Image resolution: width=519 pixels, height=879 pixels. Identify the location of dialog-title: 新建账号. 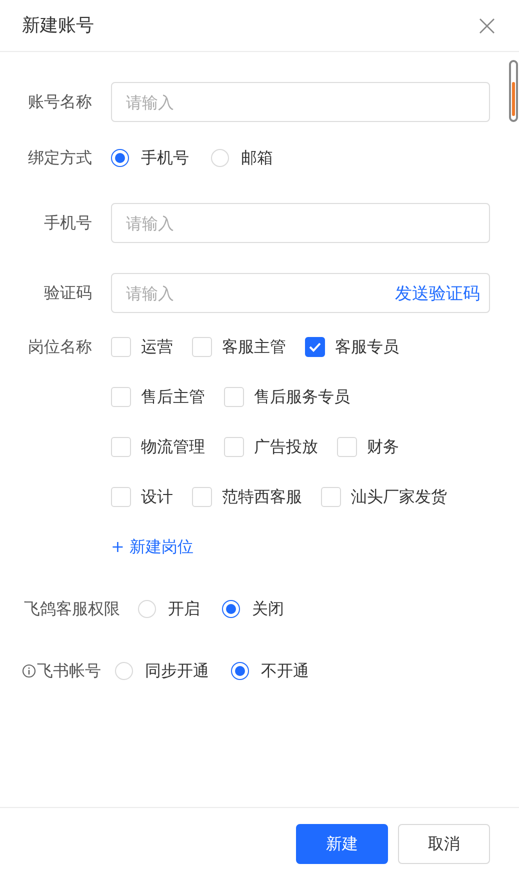
(58, 26).